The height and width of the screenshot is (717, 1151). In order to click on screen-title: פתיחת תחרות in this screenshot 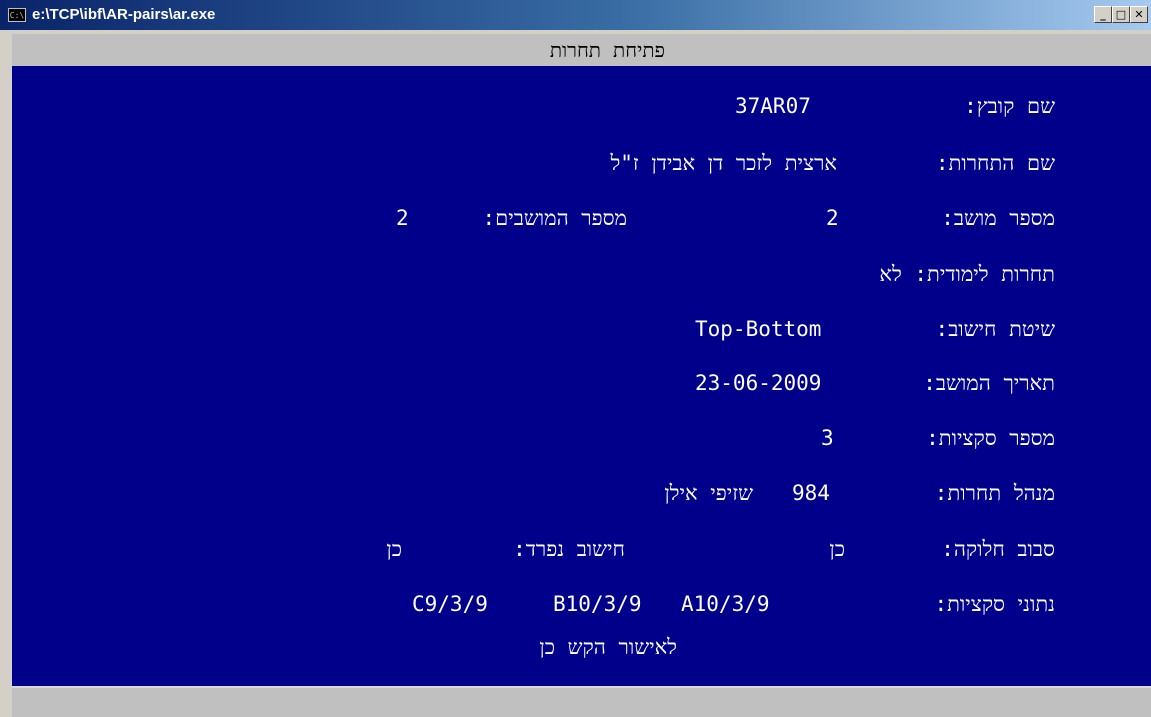, I will do `click(607, 50)`.